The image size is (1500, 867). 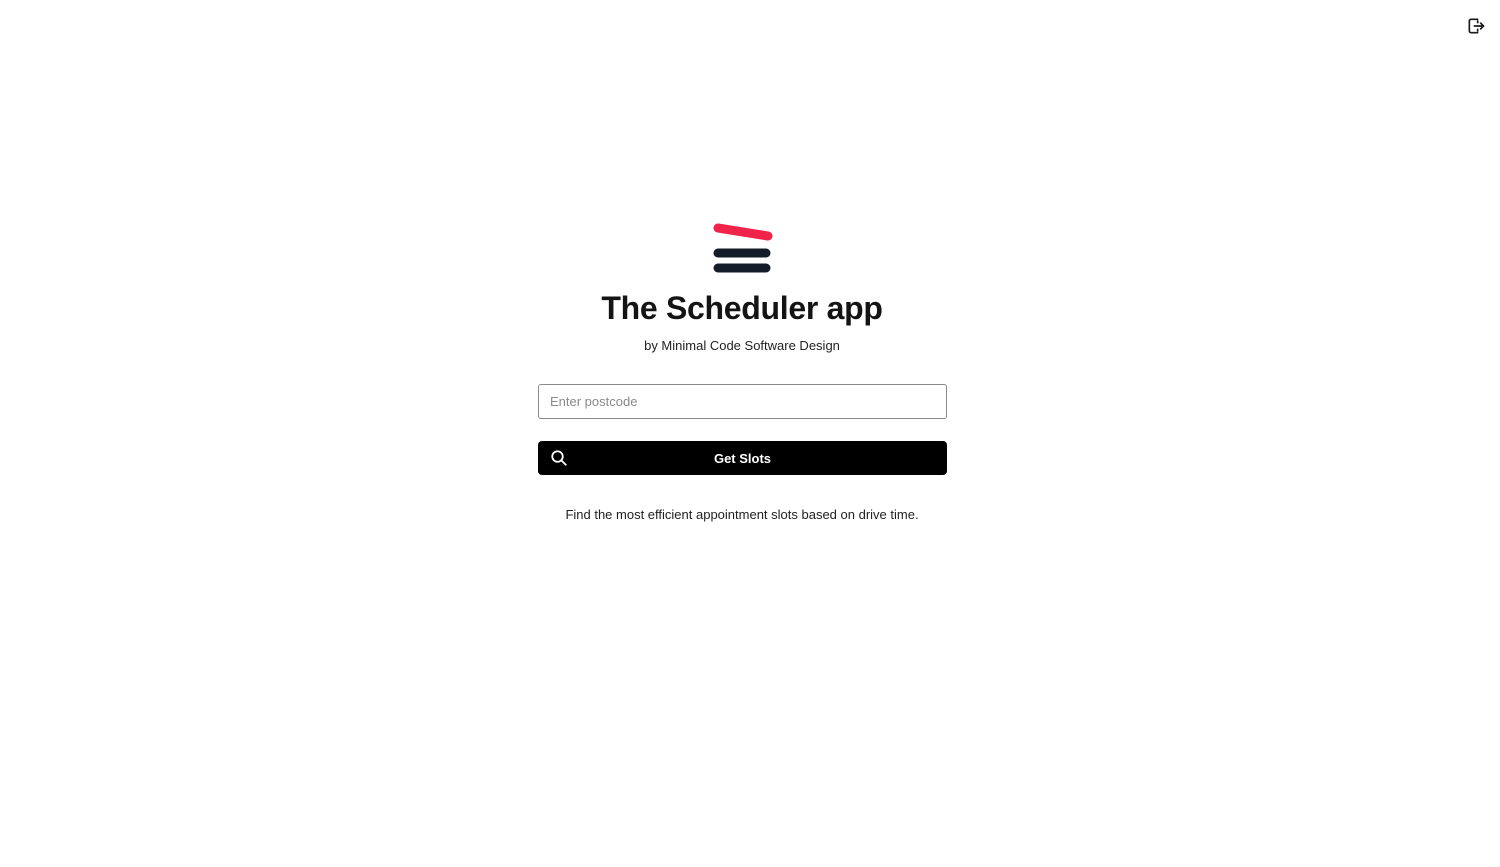 I want to click on logout-icon, so click(x=1476, y=26).